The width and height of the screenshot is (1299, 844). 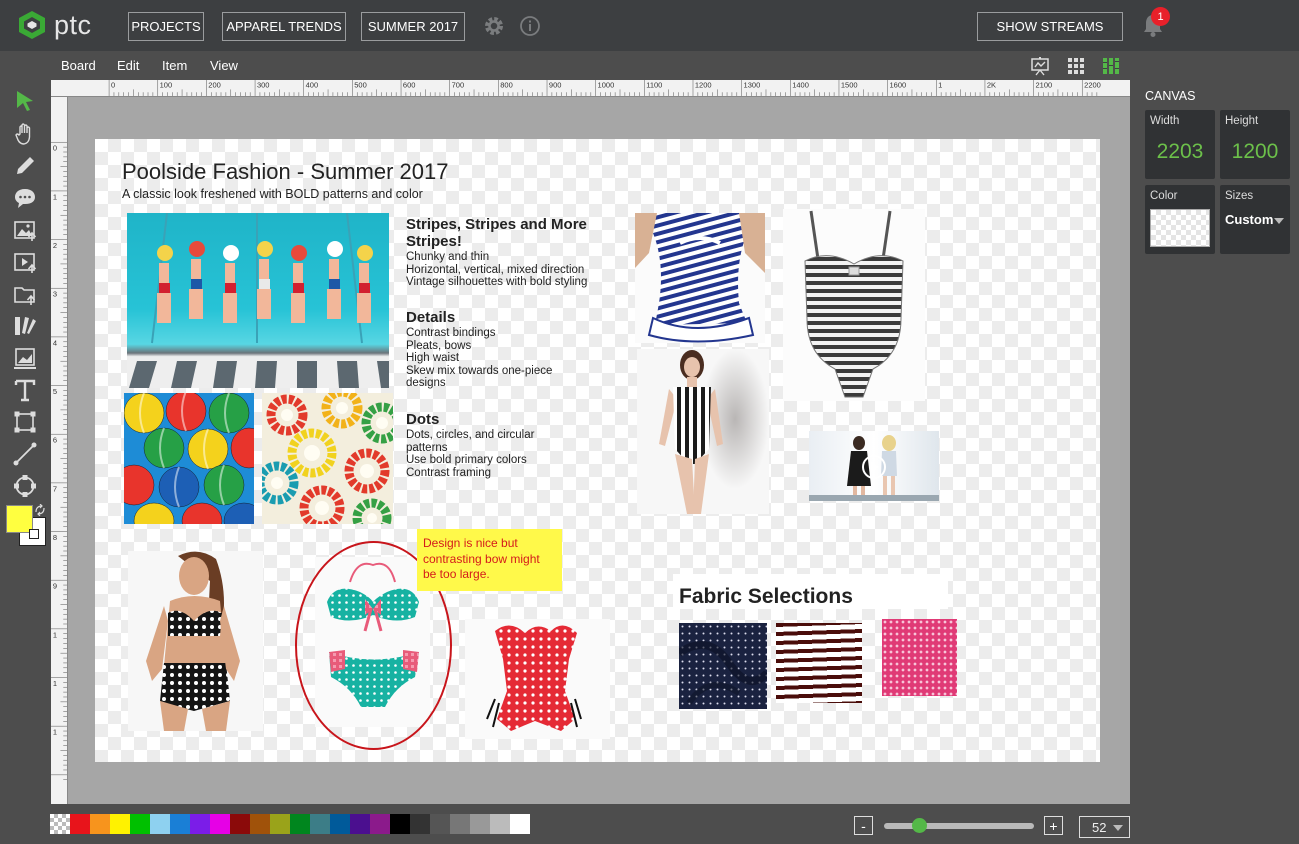 I want to click on height-value: 1200, so click(x=1255, y=152).